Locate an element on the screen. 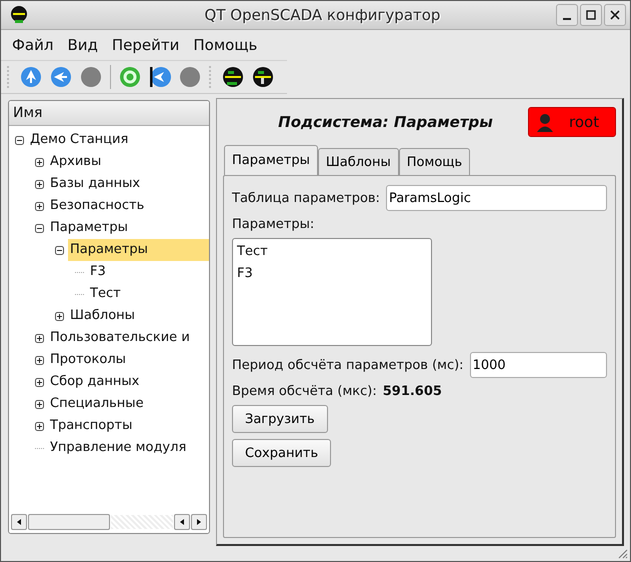  field-label: Таблица параметров: is located at coordinates (306, 198).